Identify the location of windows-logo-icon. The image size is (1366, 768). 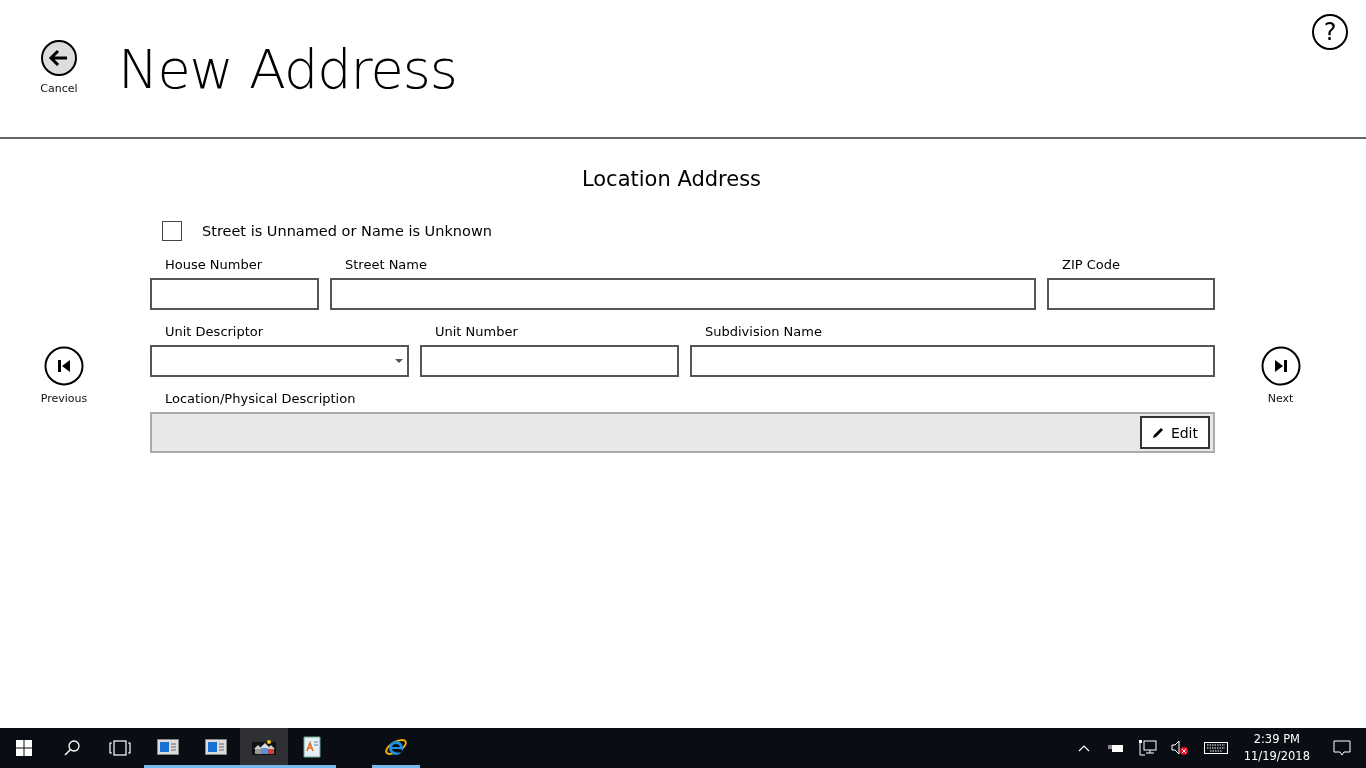
(24, 748).